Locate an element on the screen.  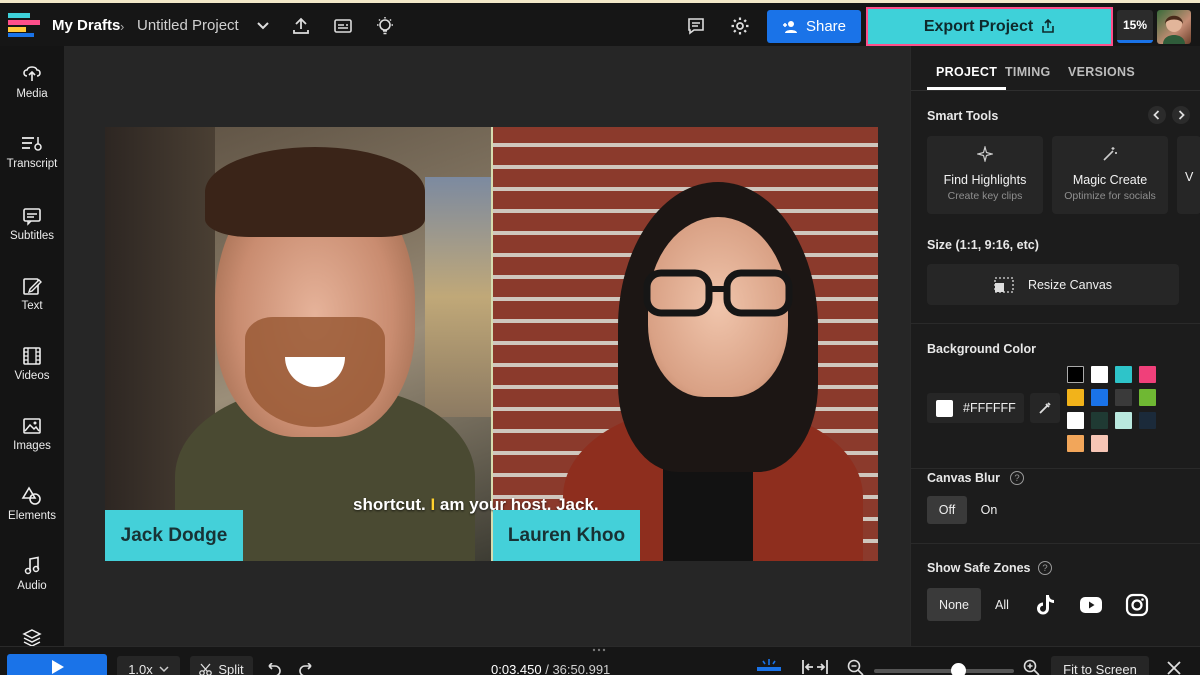
sidebar-item-subtitles: Subtitles is located at coordinates (32, 224).